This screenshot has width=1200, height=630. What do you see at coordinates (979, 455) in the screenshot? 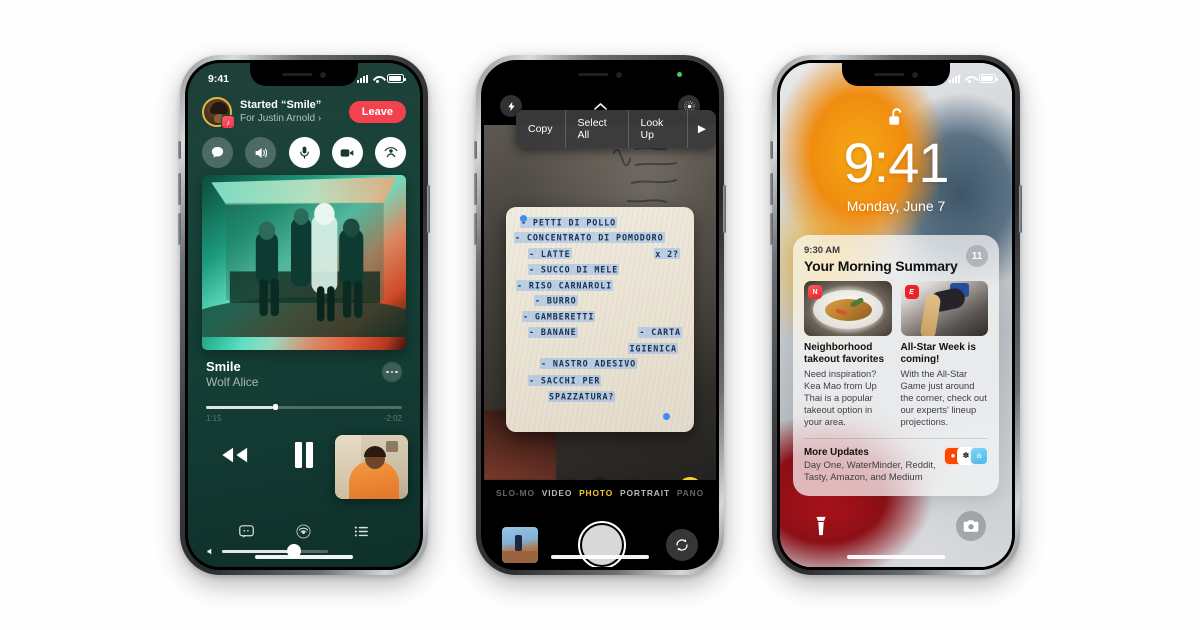
I see `amazon-icon: a` at bounding box center [979, 455].